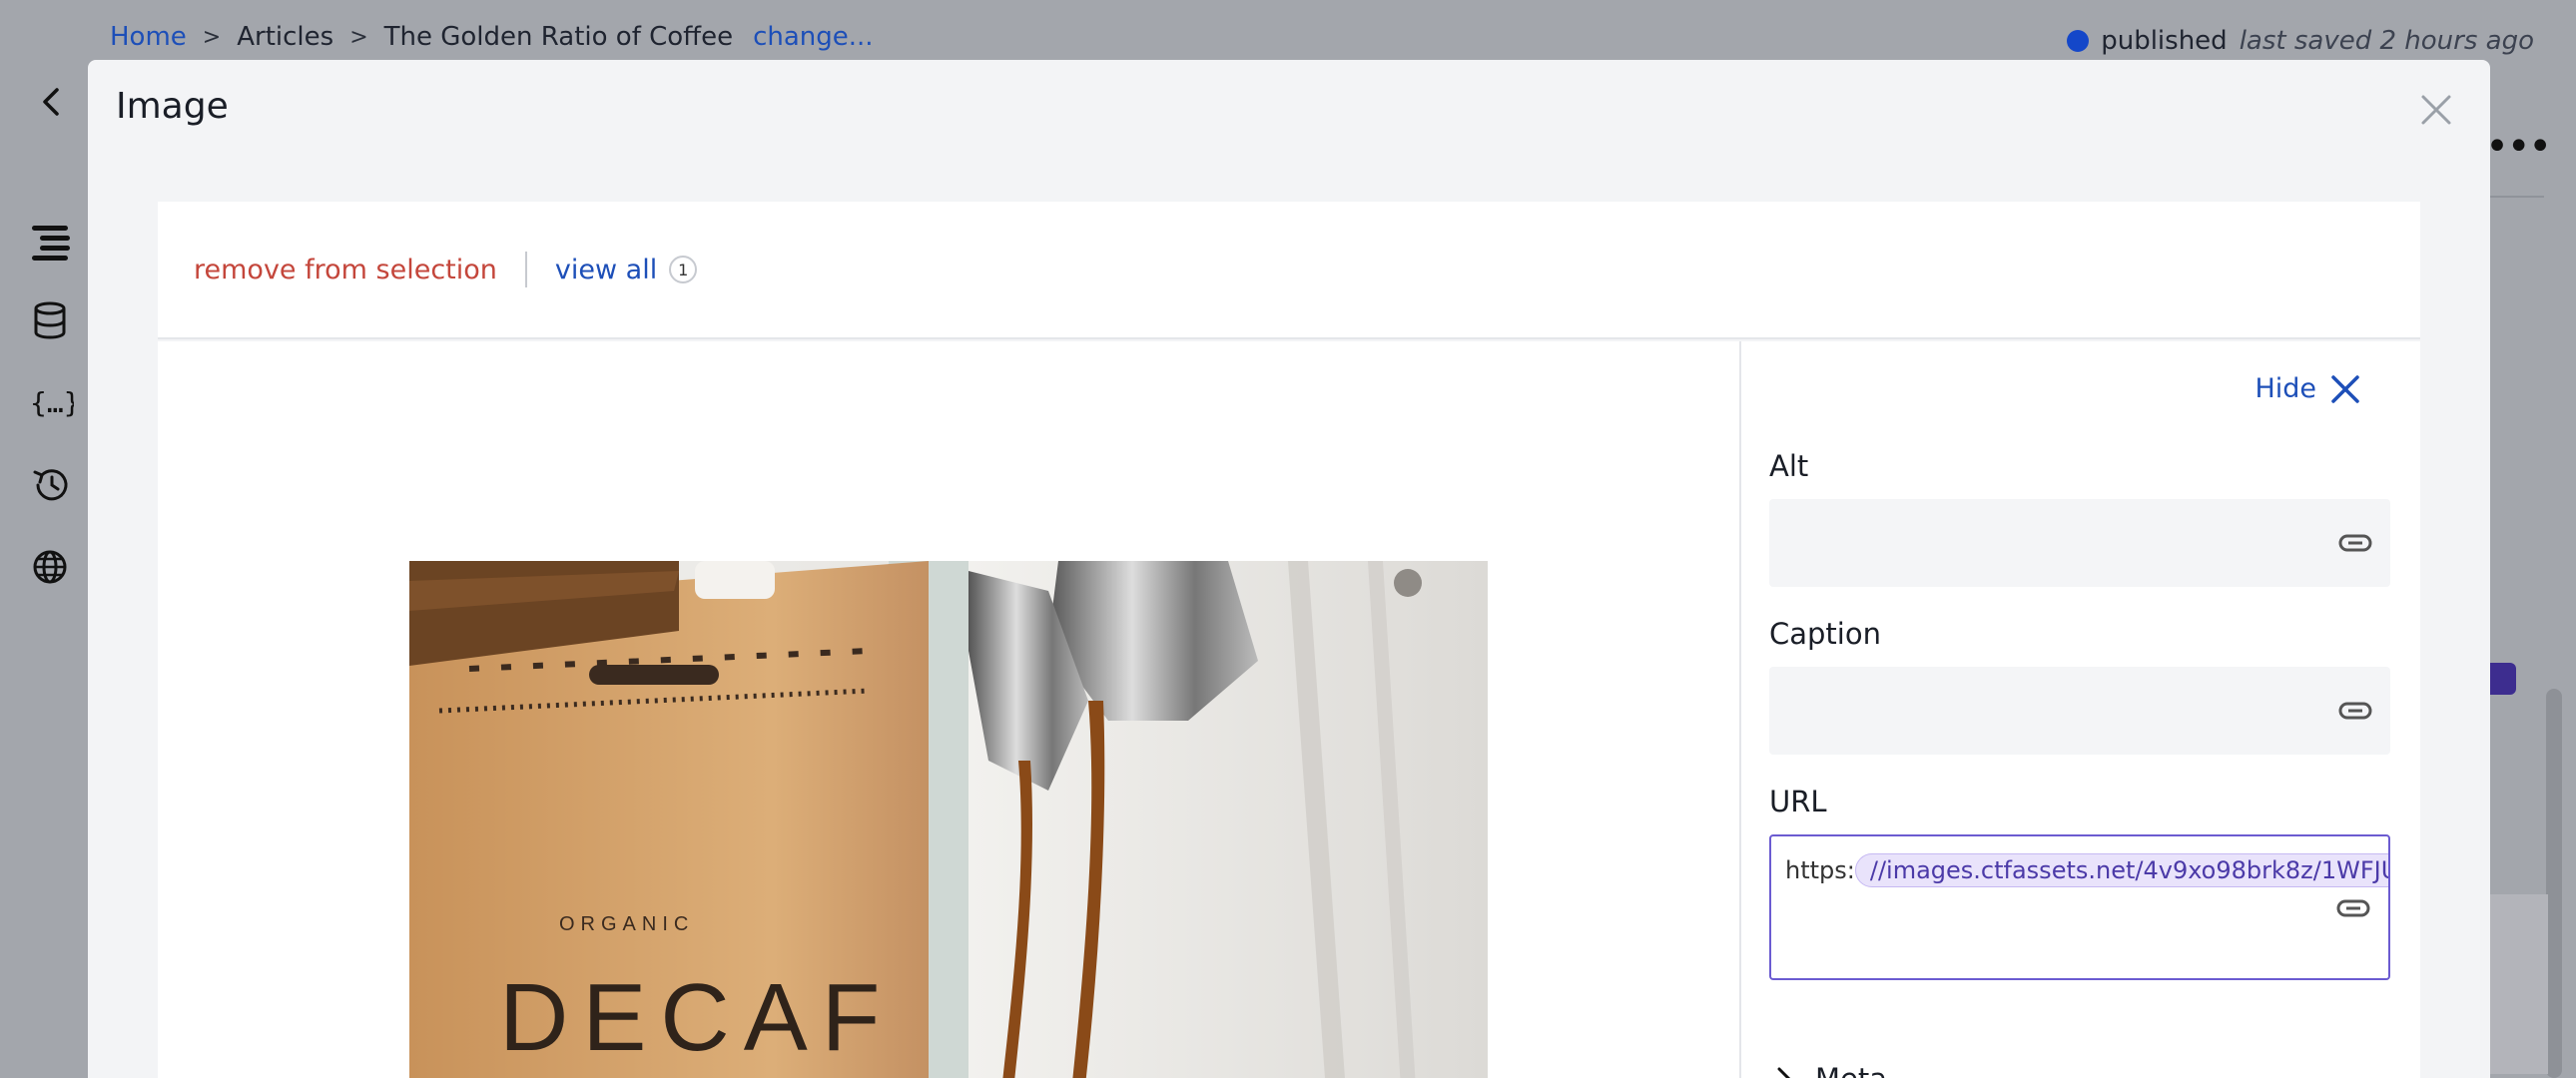 The width and height of the screenshot is (2576, 1078). Describe the element at coordinates (1789, 466) in the screenshot. I see `alt-label: Alt` at that location.